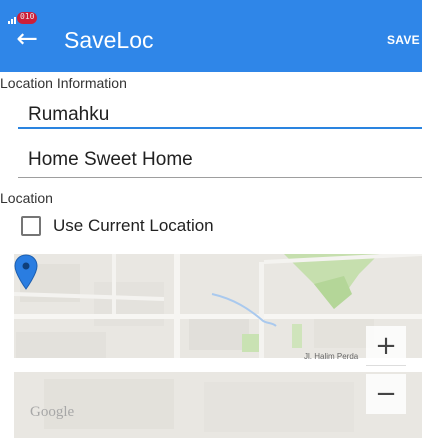  Describe the element at coordinates (403, 40) in the screenshot. I see `save-button: SAVE` at that location.